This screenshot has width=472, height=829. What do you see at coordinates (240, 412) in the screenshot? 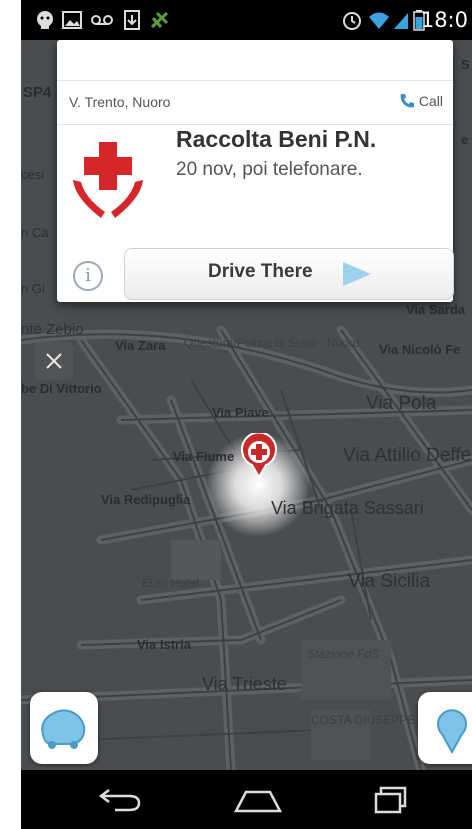
I see `street-label: Via Piave` at bounding box center [240, 412].